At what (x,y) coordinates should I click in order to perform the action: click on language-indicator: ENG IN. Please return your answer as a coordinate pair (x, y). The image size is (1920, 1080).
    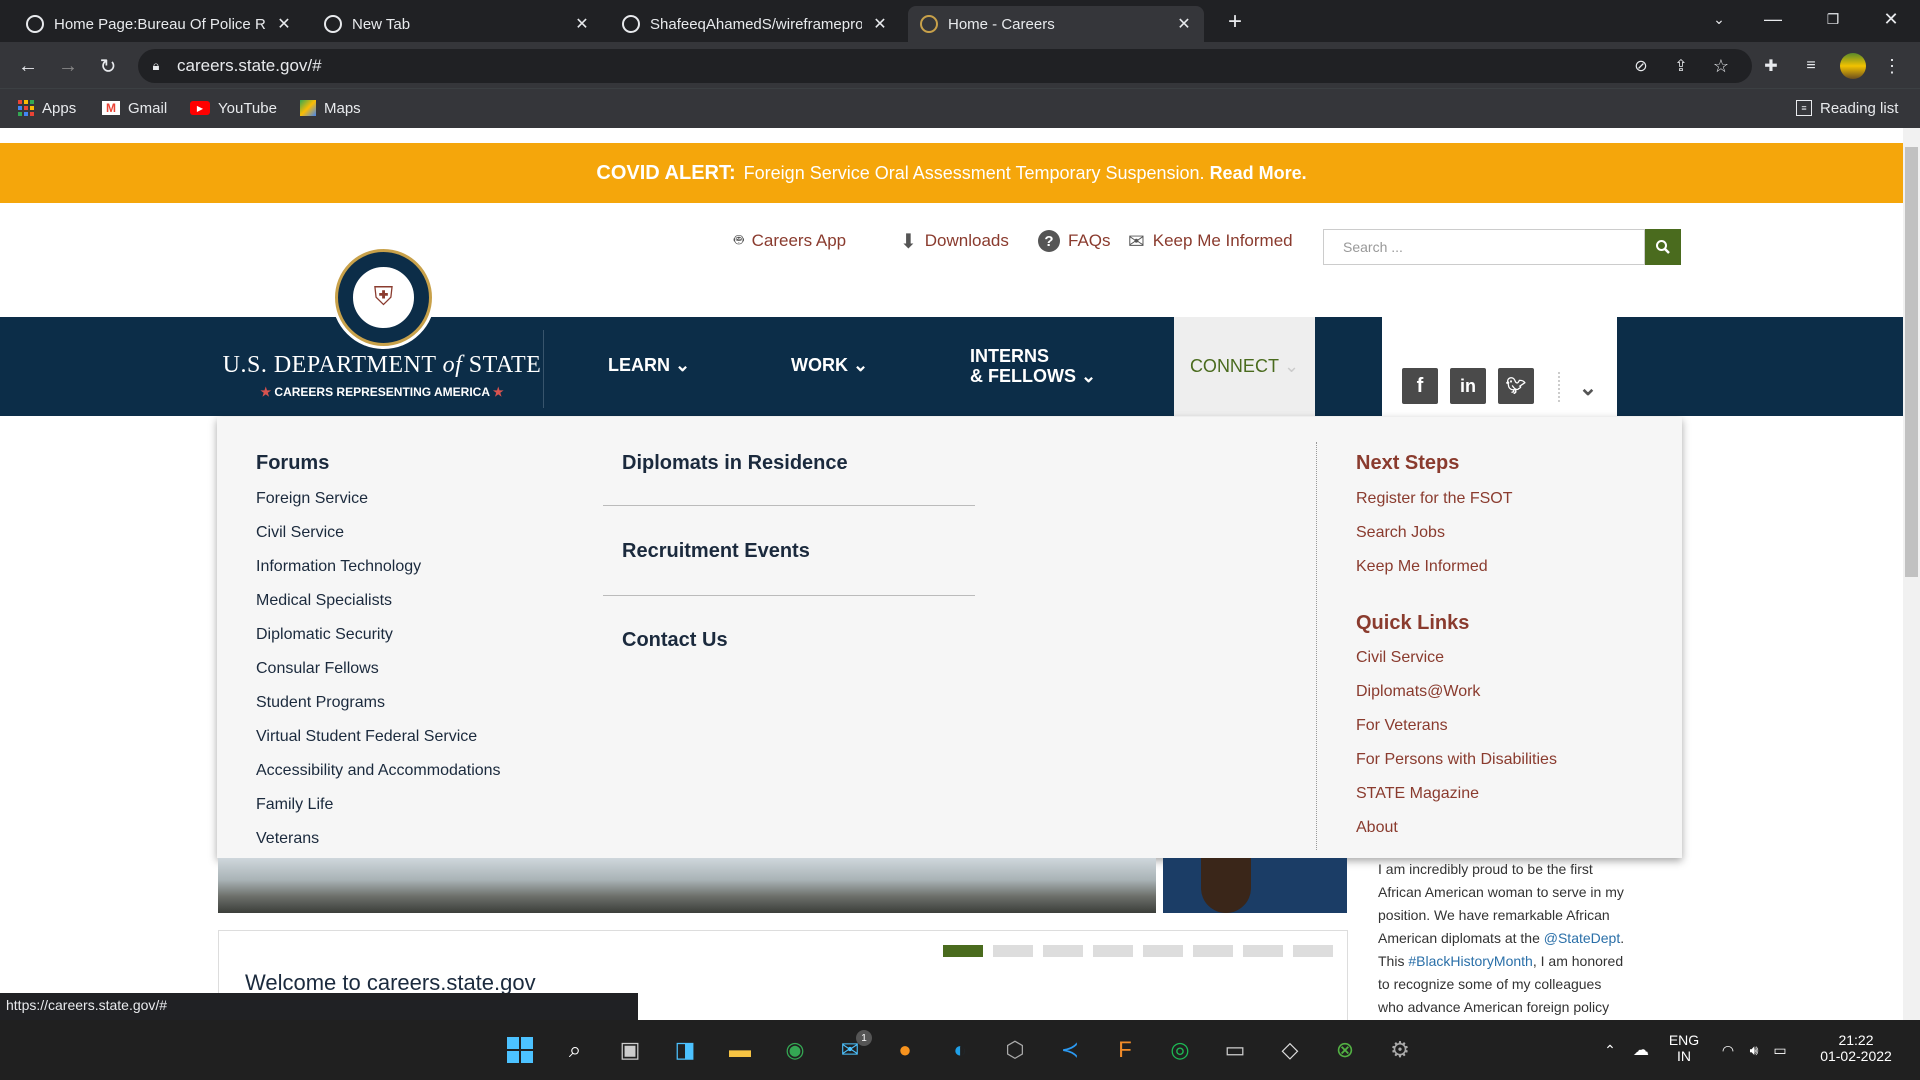
    Looking at the image, I should click on (1684, 1048).